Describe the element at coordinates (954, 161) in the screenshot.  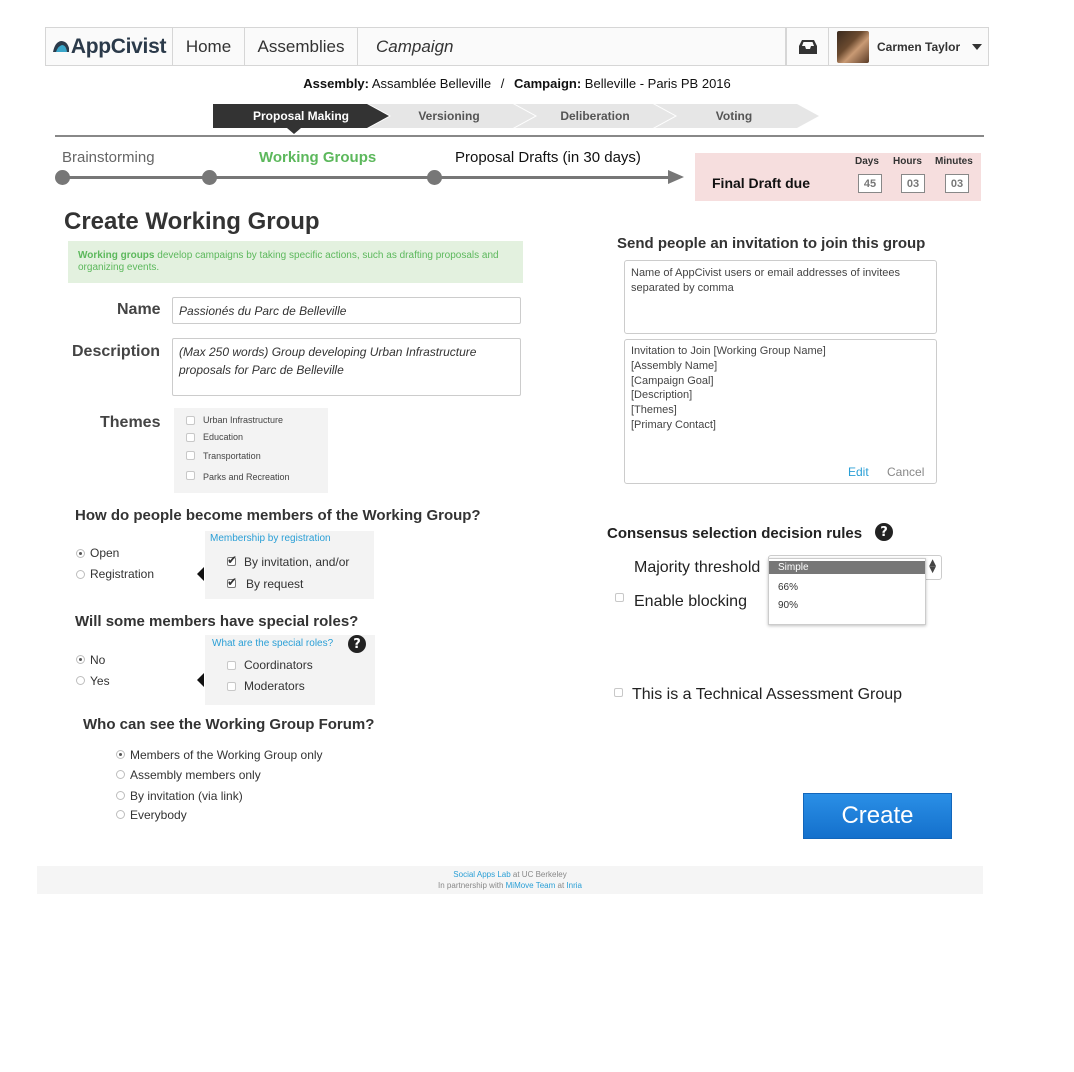
I see `minutes-label: Minutes` at that location.